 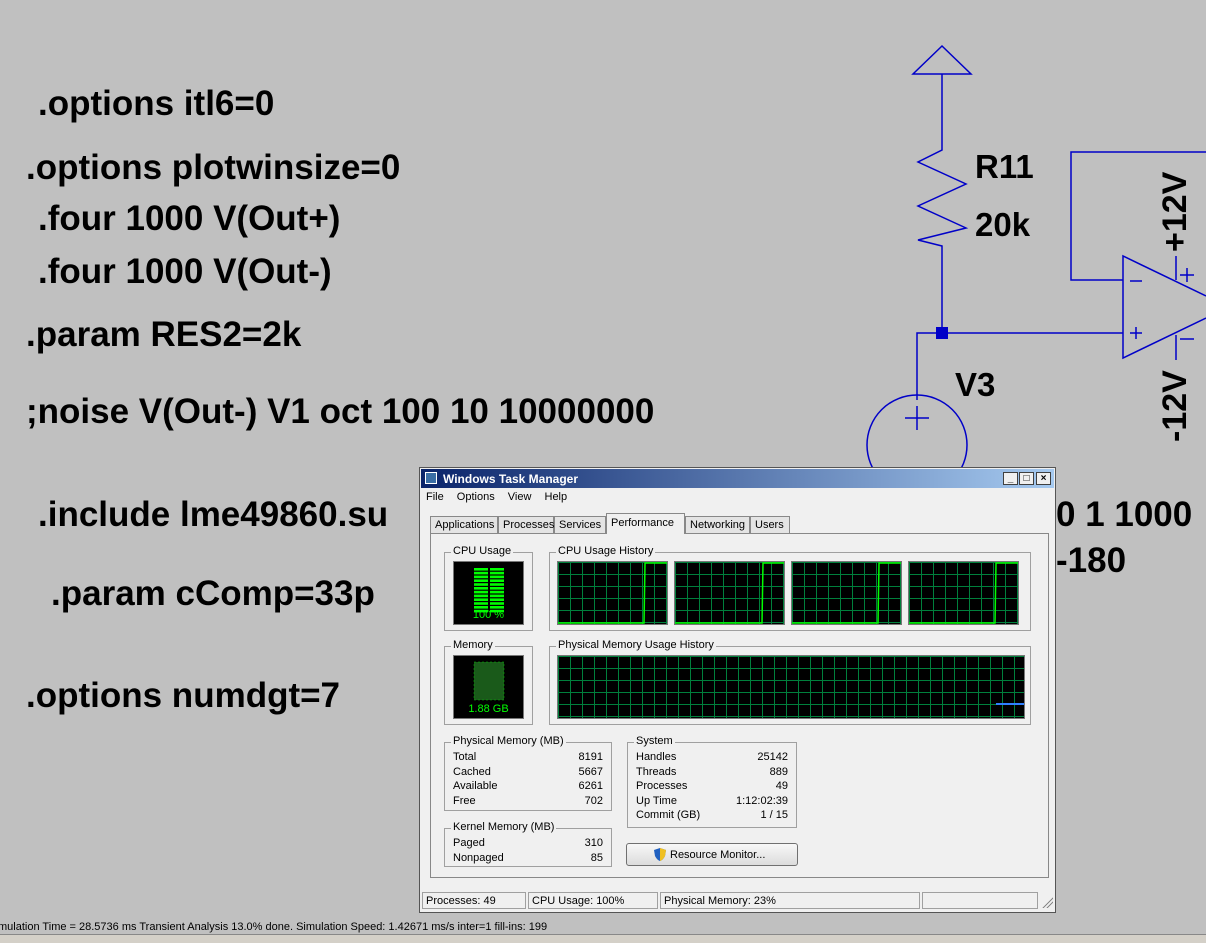 What do you see at coordinates (556, 497) in the screenshot?
I see `menu-help: Help` at bounding box center [556, 497].